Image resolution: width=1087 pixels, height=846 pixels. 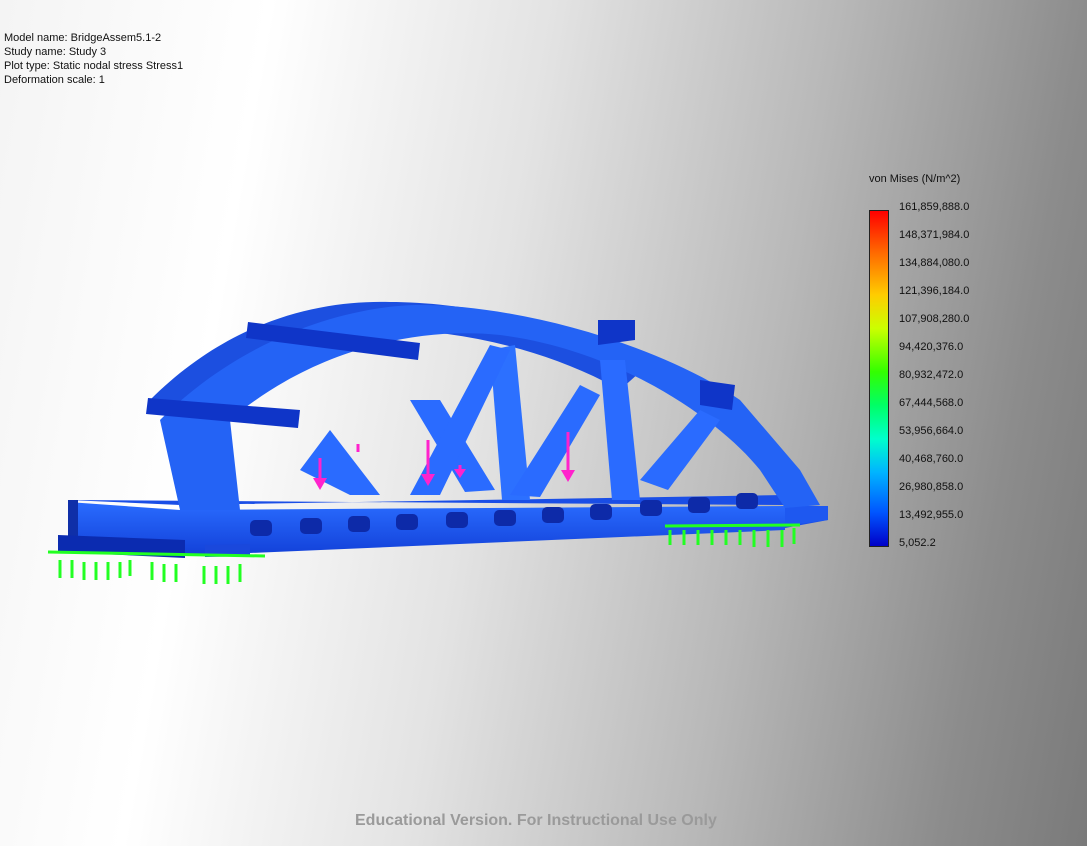 What do you see at coordinates (934, 263) in the screenshot?
I see `legend-label: 134,884,080.0` at bounding box center [934, 263].